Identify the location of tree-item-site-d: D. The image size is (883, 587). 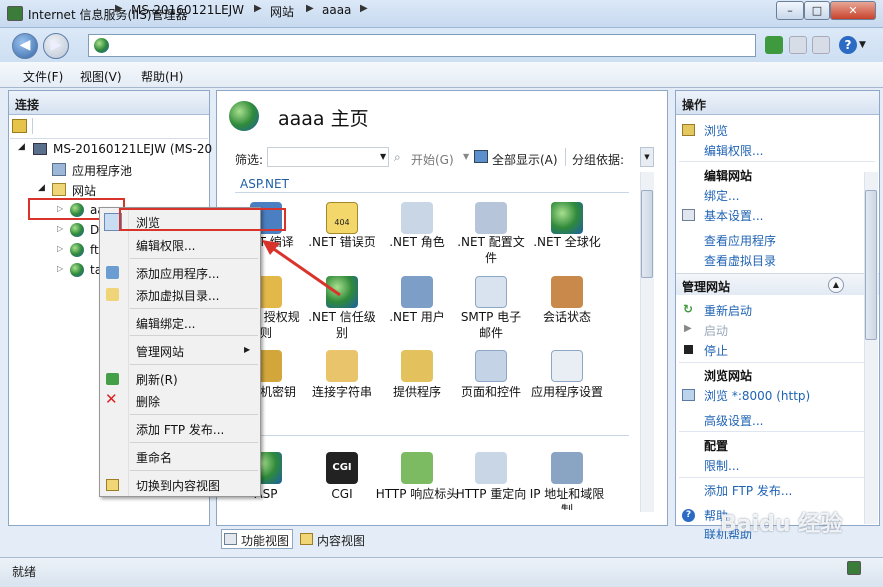
(94, 230).